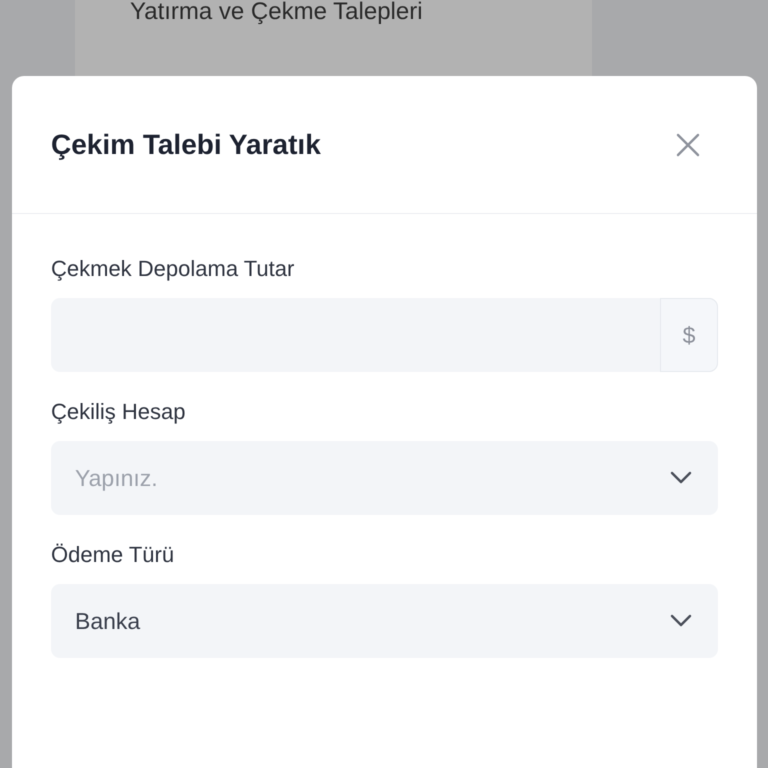  I want to click on background-heading: Yatırma ve Çekme Talepleri, so click(276, 13).